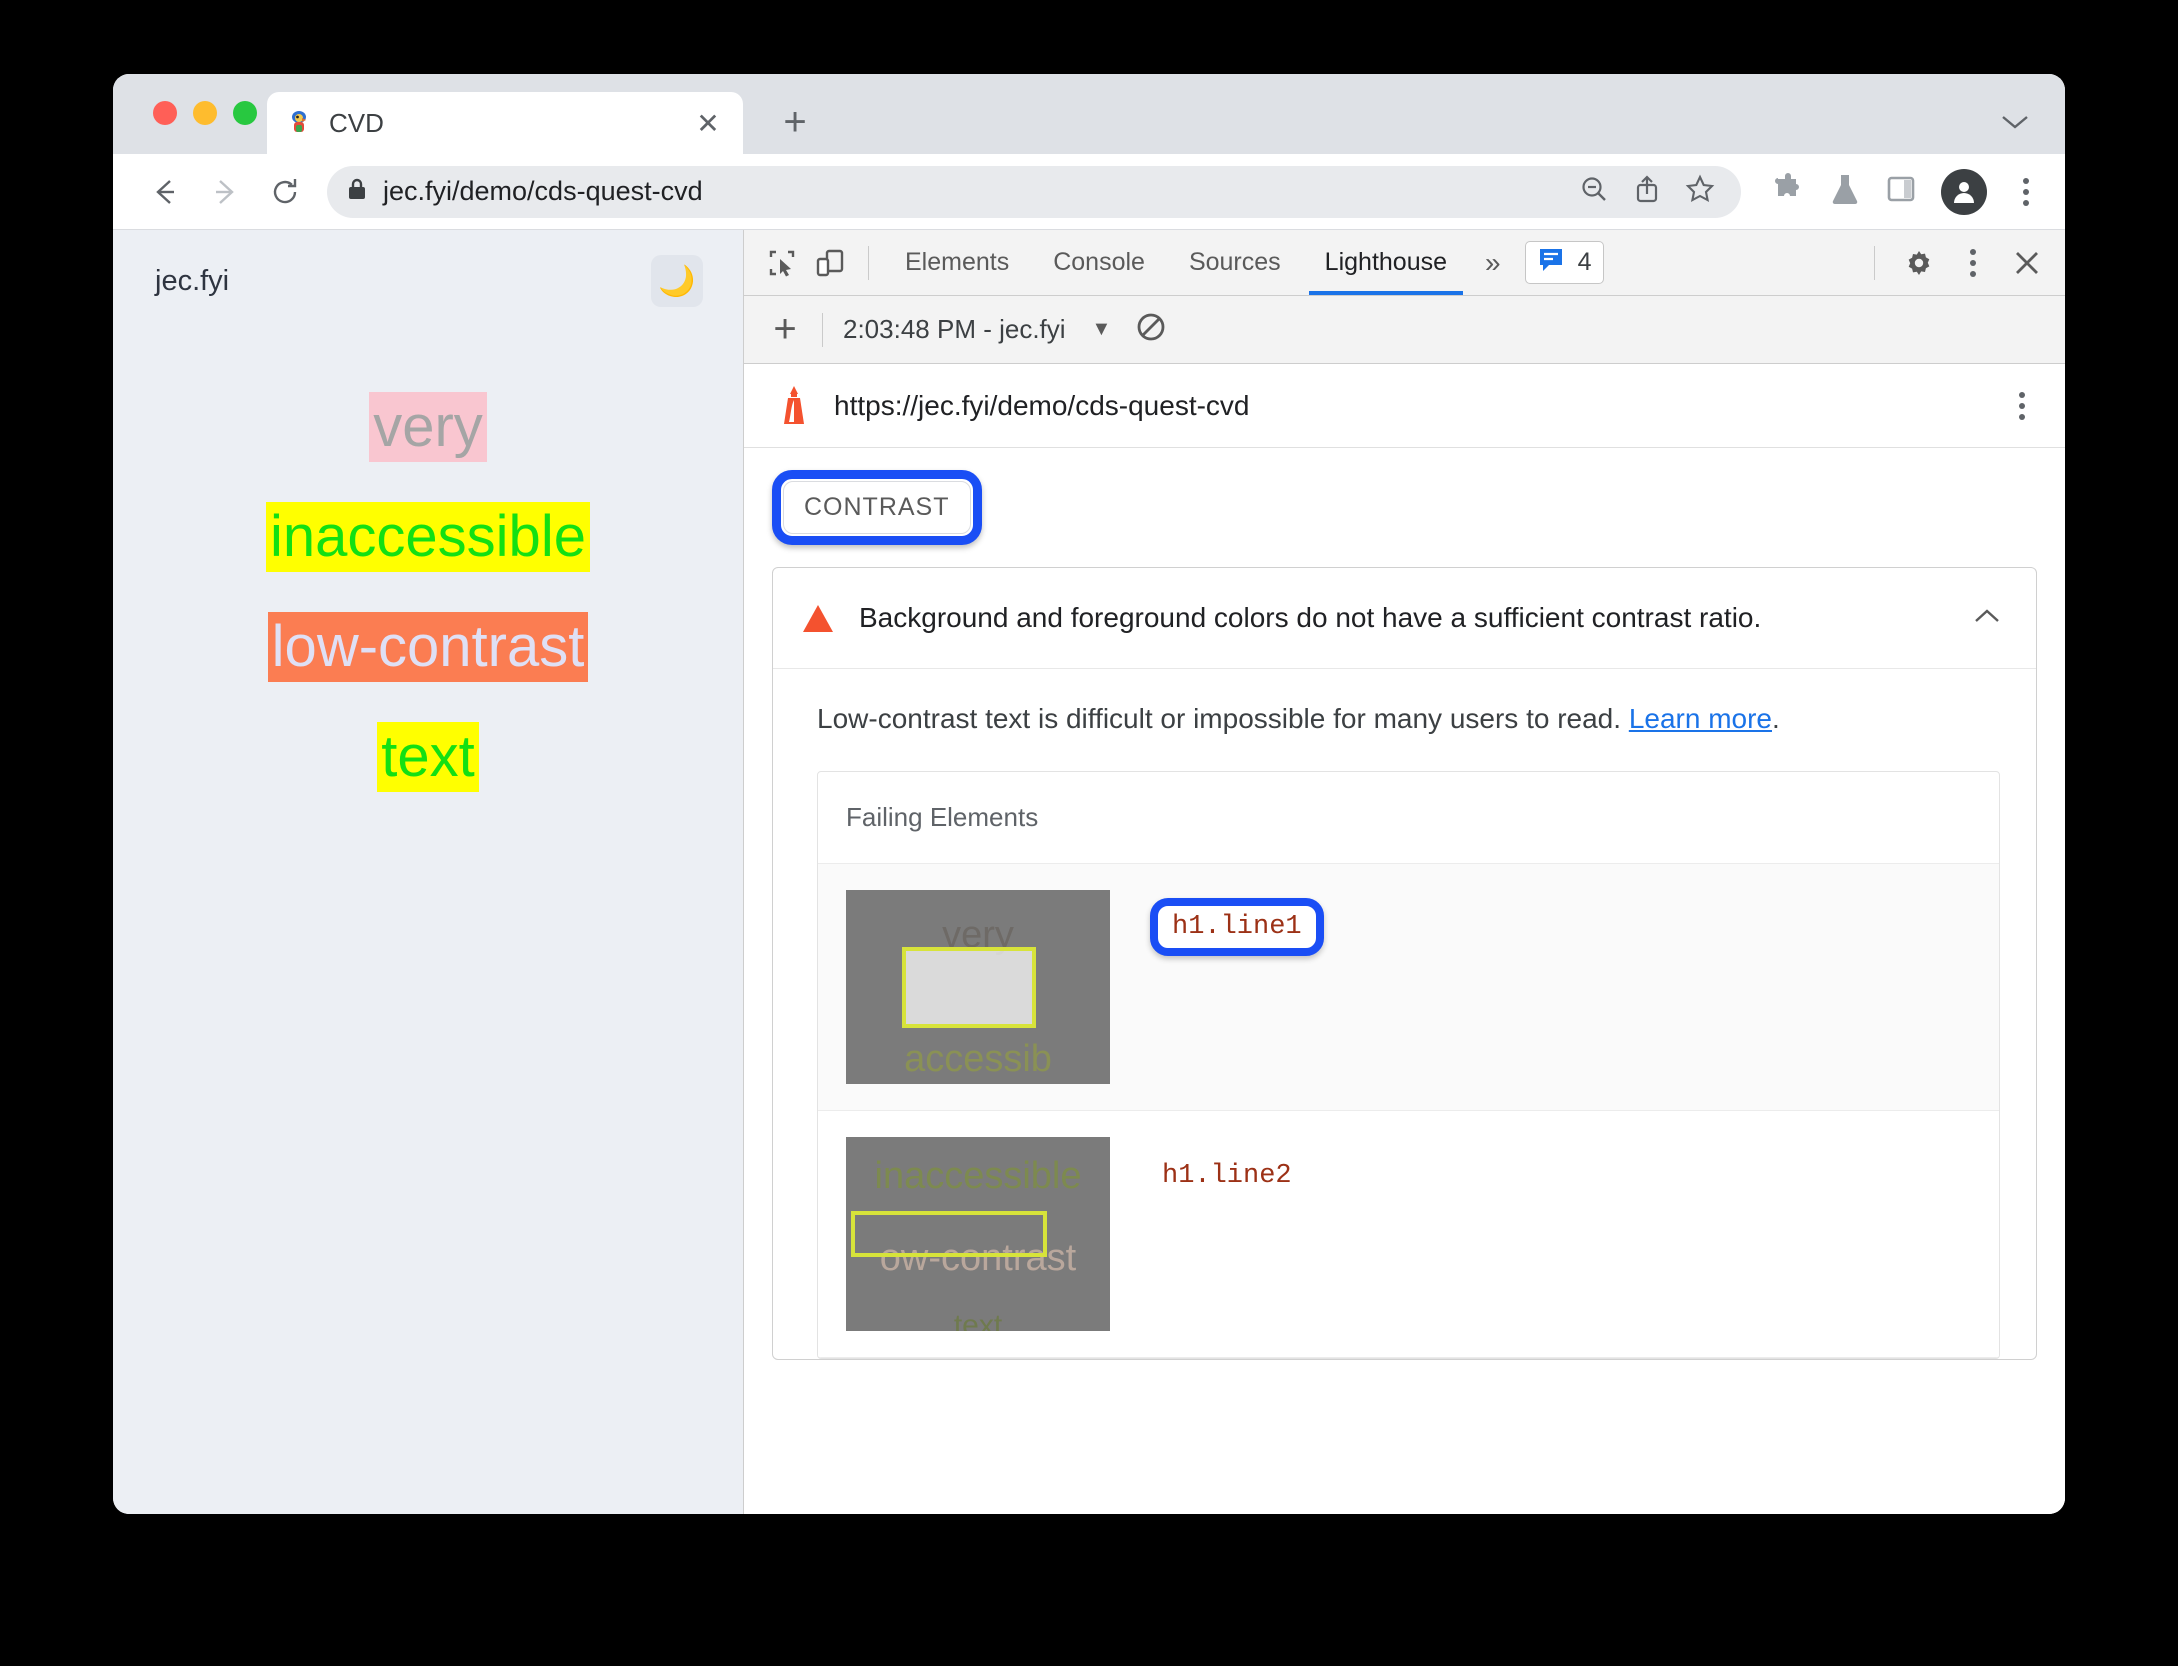 This screenshot has width=2178, height=1666. What do you see at coordinates (357, 191) in the screenshot?
I see `lock-icon` at bounding box center [357, 191].